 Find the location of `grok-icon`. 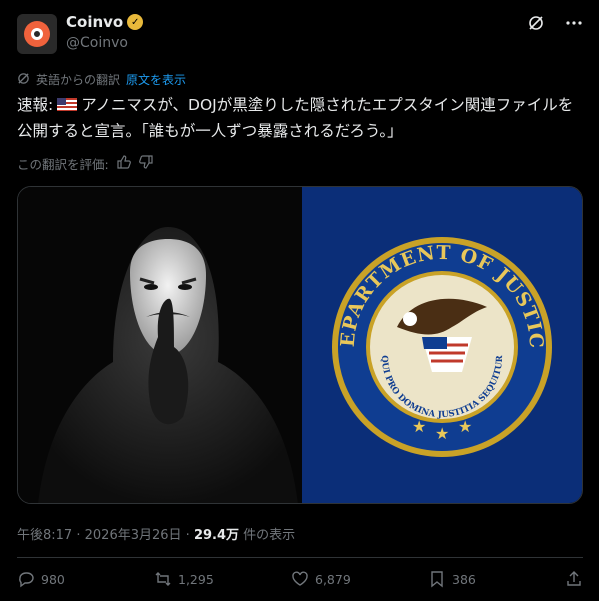

grok-icon is located at coordinates (536, 23).